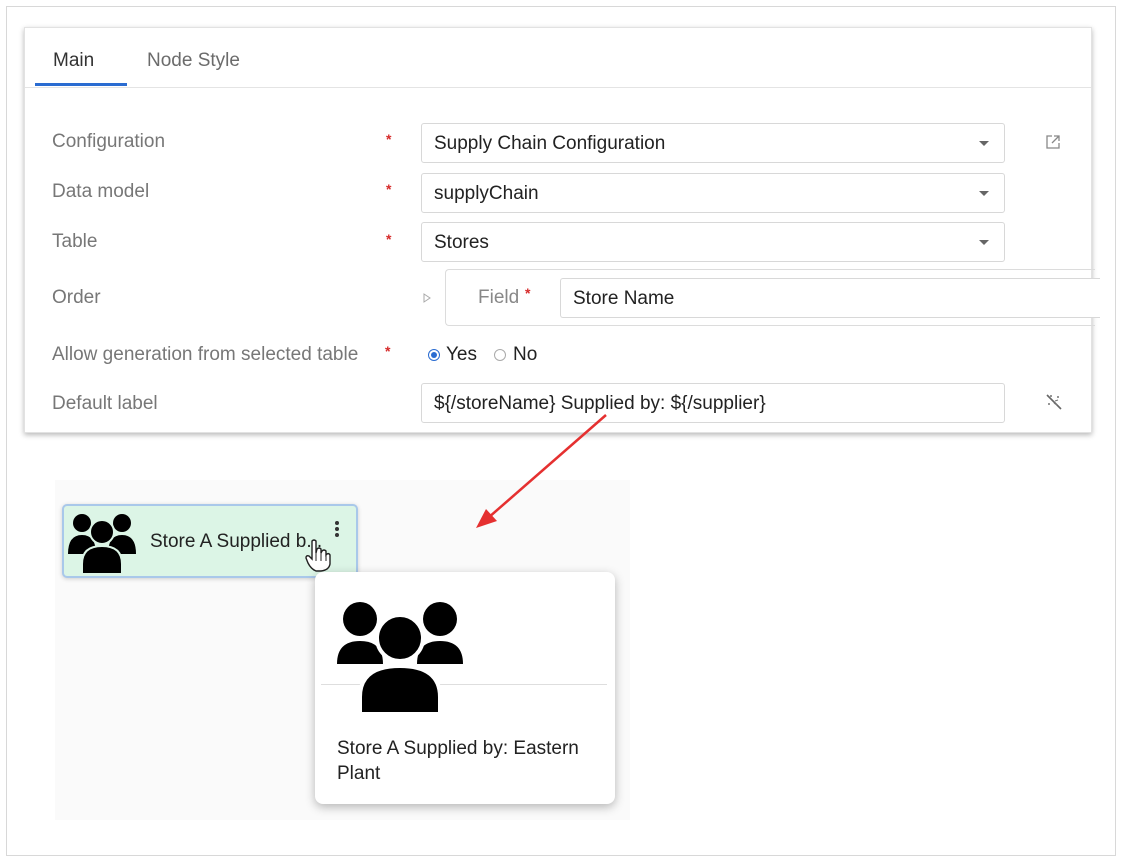 The width and height of the screenshot is (1124, 860). I want to click on table-value: Stores, so click(461, 242).